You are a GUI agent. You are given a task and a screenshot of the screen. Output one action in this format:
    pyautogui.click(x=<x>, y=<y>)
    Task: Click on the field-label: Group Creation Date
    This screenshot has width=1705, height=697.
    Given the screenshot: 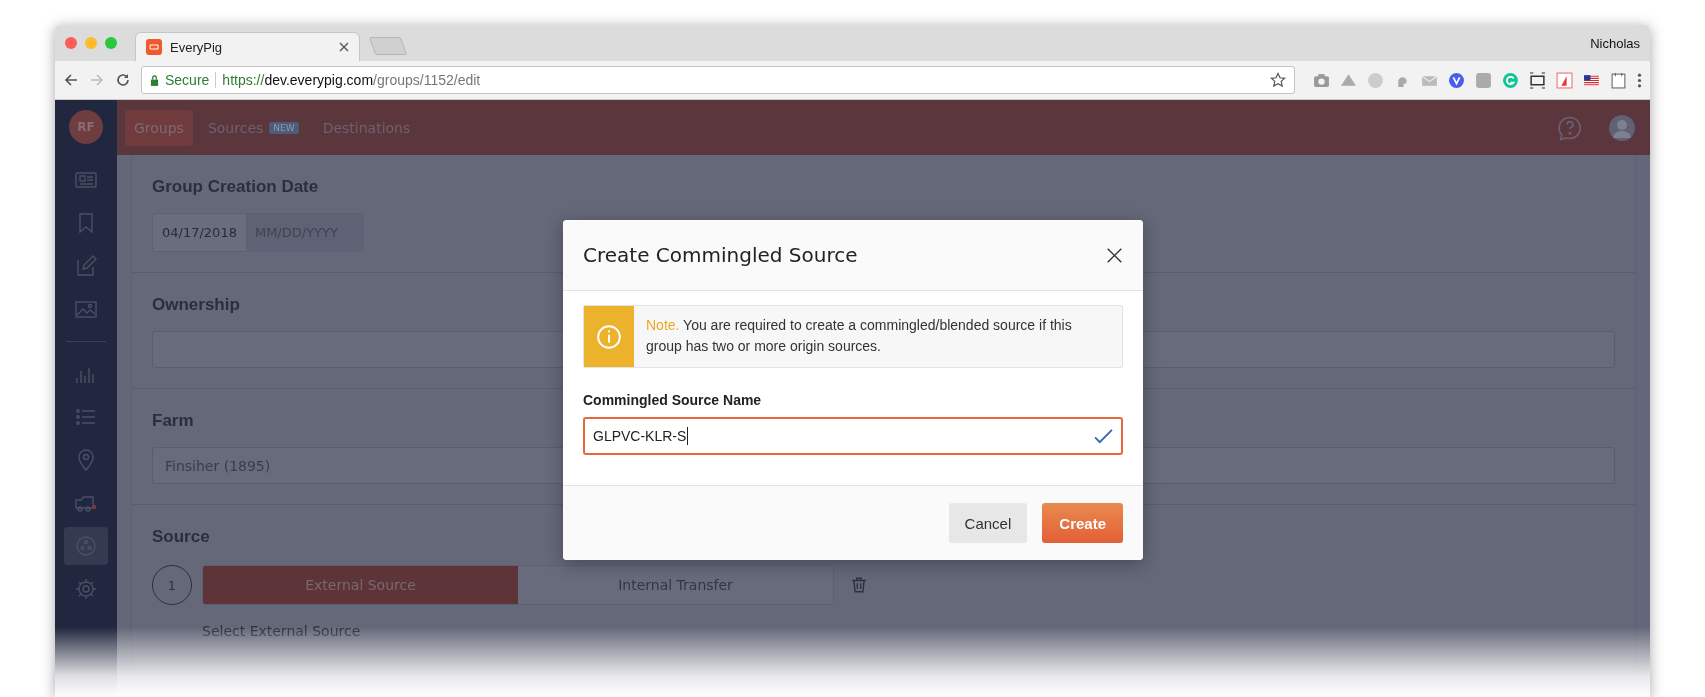 What is the action you would take?
    pyautogui.click(x=235, y=187)
    